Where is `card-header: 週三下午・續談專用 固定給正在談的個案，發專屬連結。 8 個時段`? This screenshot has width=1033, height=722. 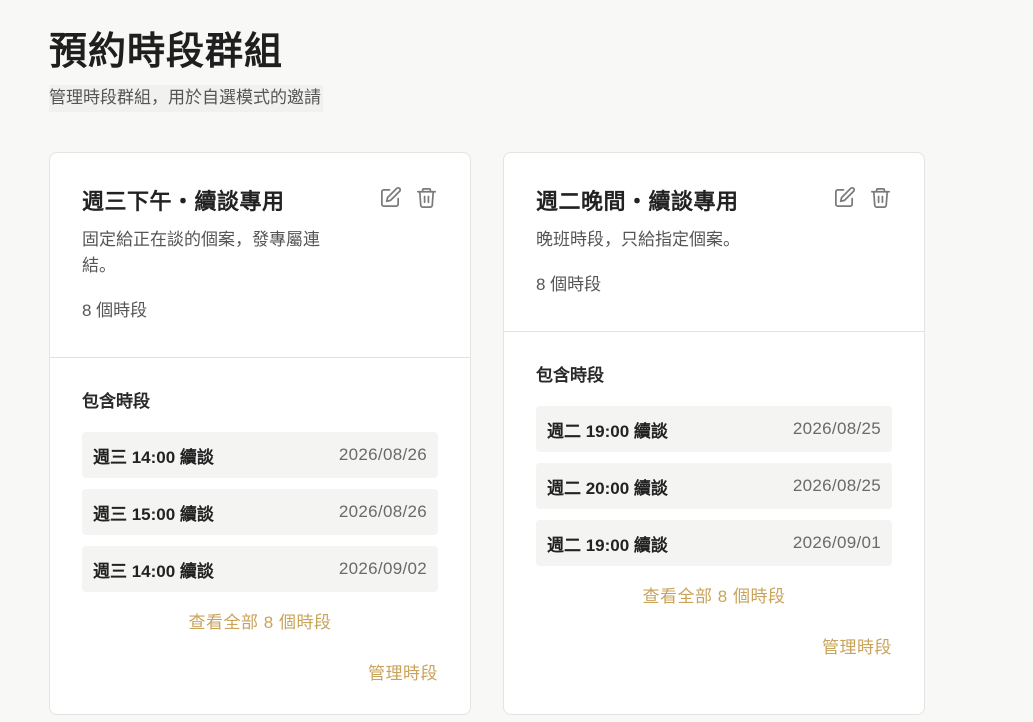 card-header: 週三下午・續談專用 固定給正在談的個案，發專屬連結。 8 個時段 is located at coordinates (260, 255).